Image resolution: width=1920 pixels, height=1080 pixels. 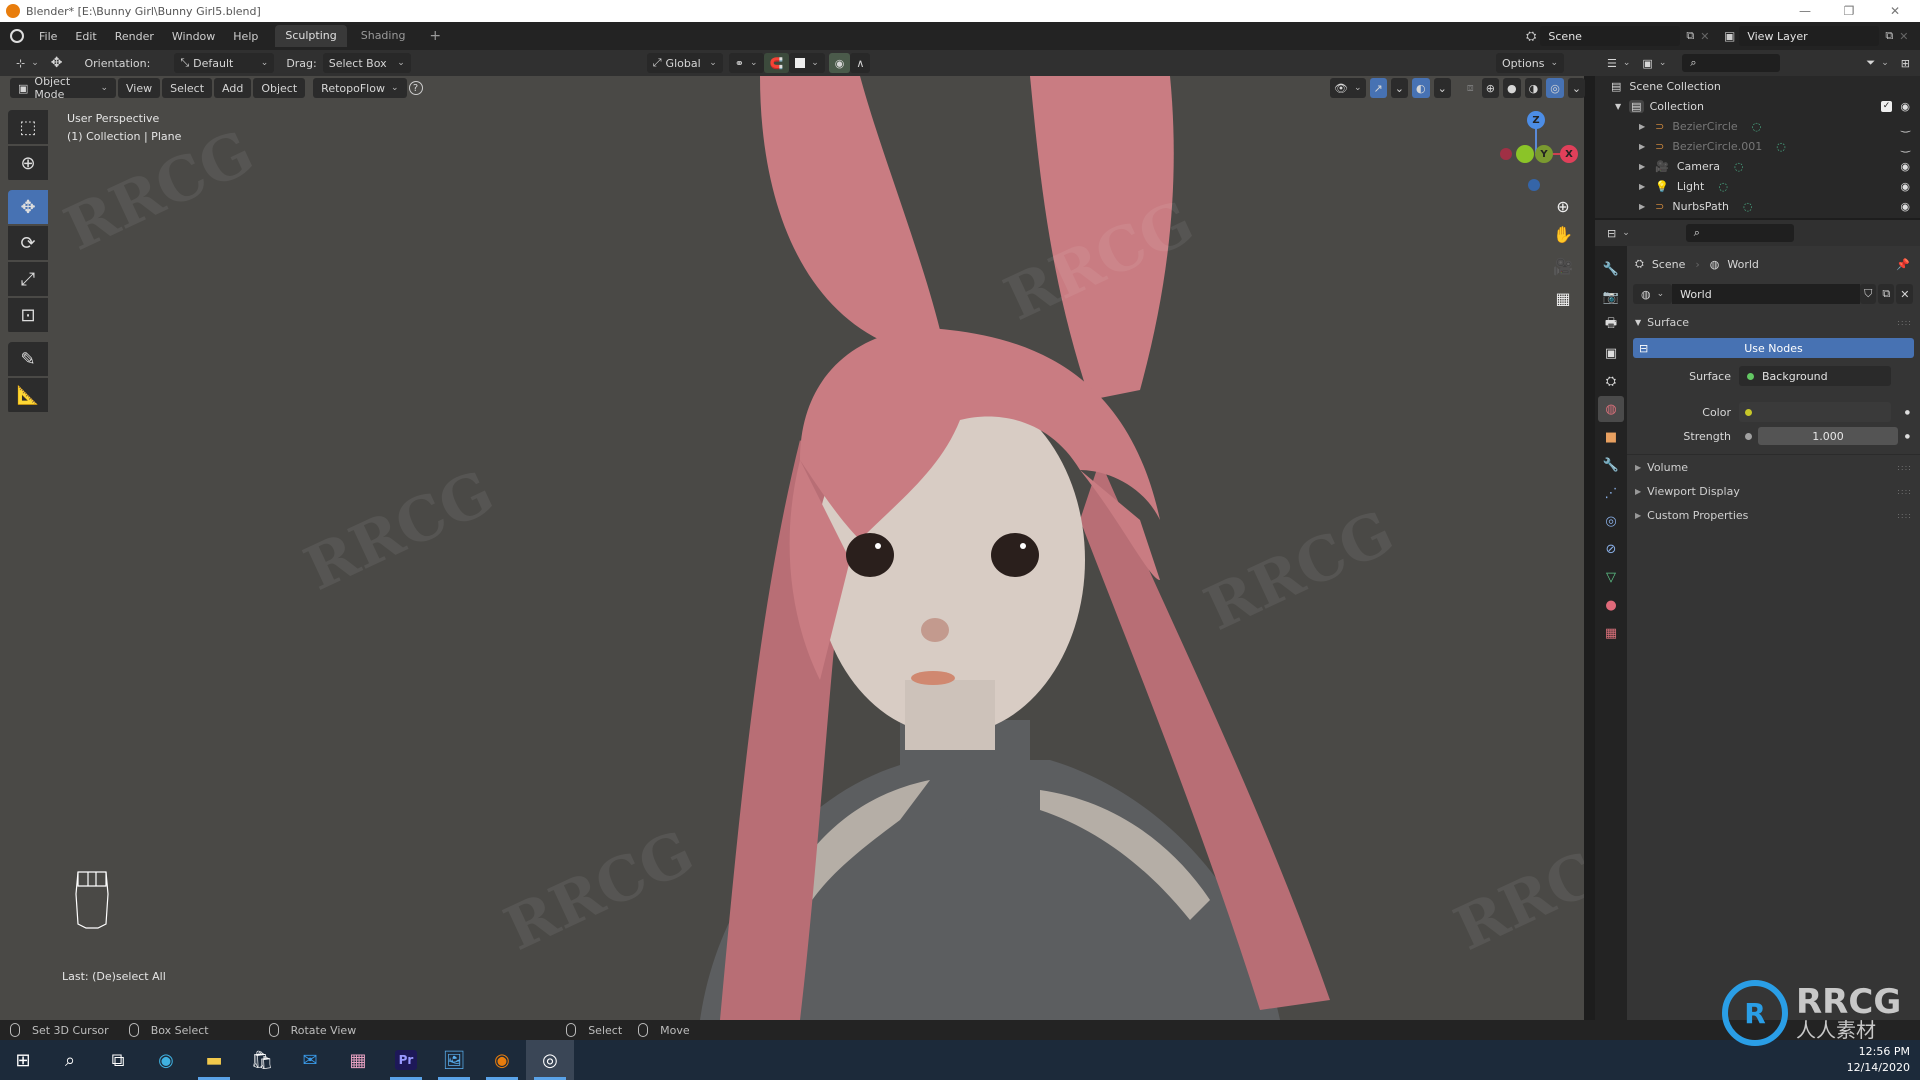 I want to click on x-axis-handle: X, so click(x=1569, y=154).